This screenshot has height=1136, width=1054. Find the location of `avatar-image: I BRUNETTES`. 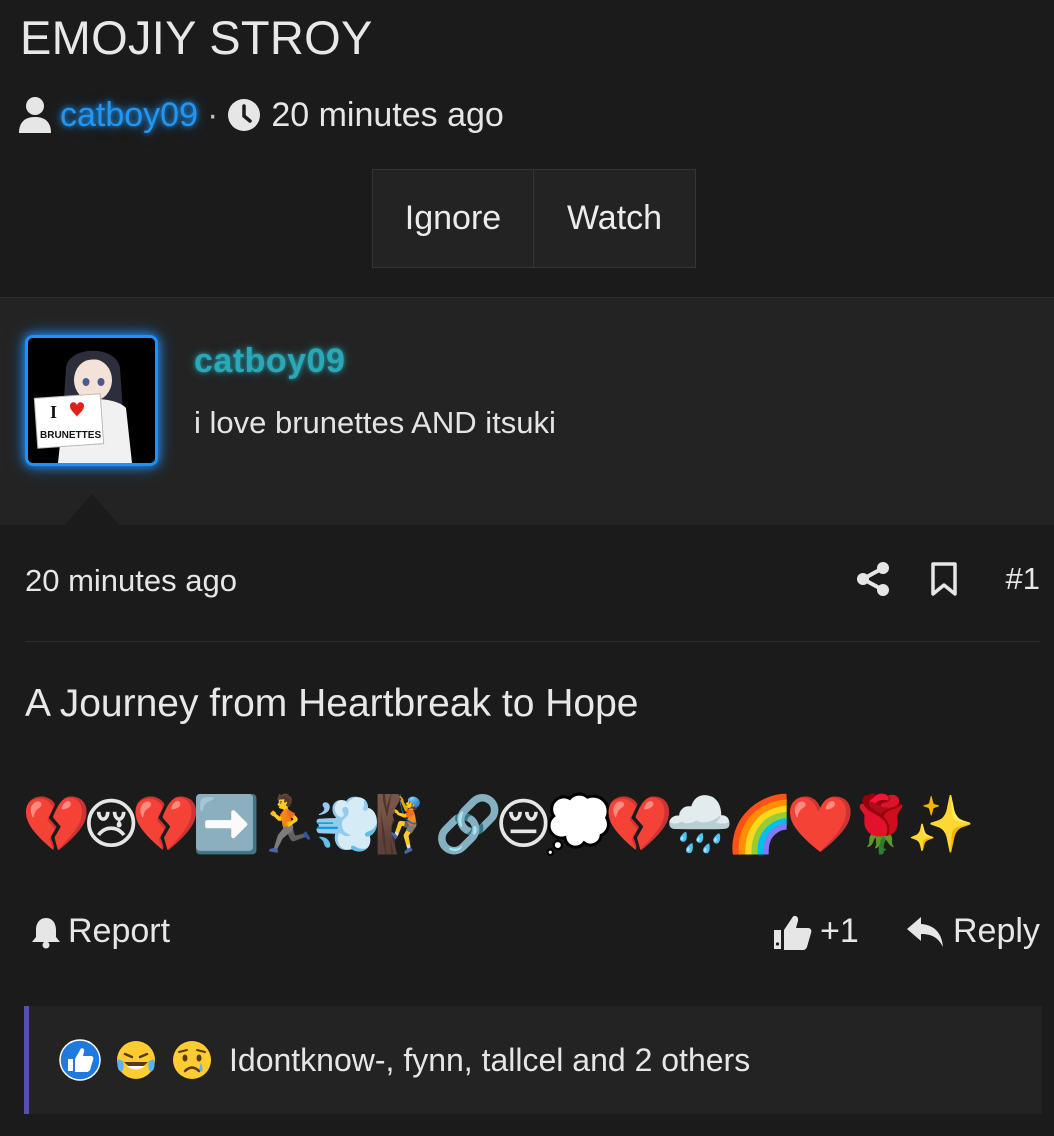

avatar-image: I BRUNETTES is located at coordinates (91, 400).